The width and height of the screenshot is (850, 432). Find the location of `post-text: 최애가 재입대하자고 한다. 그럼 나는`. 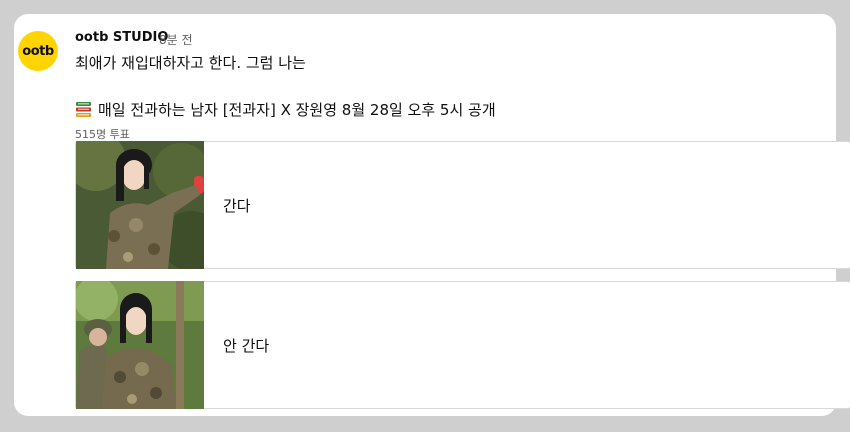

post-text: 최애가 재입대하자고 한다. 그럼 나는 is located at coordinates (190, 63).